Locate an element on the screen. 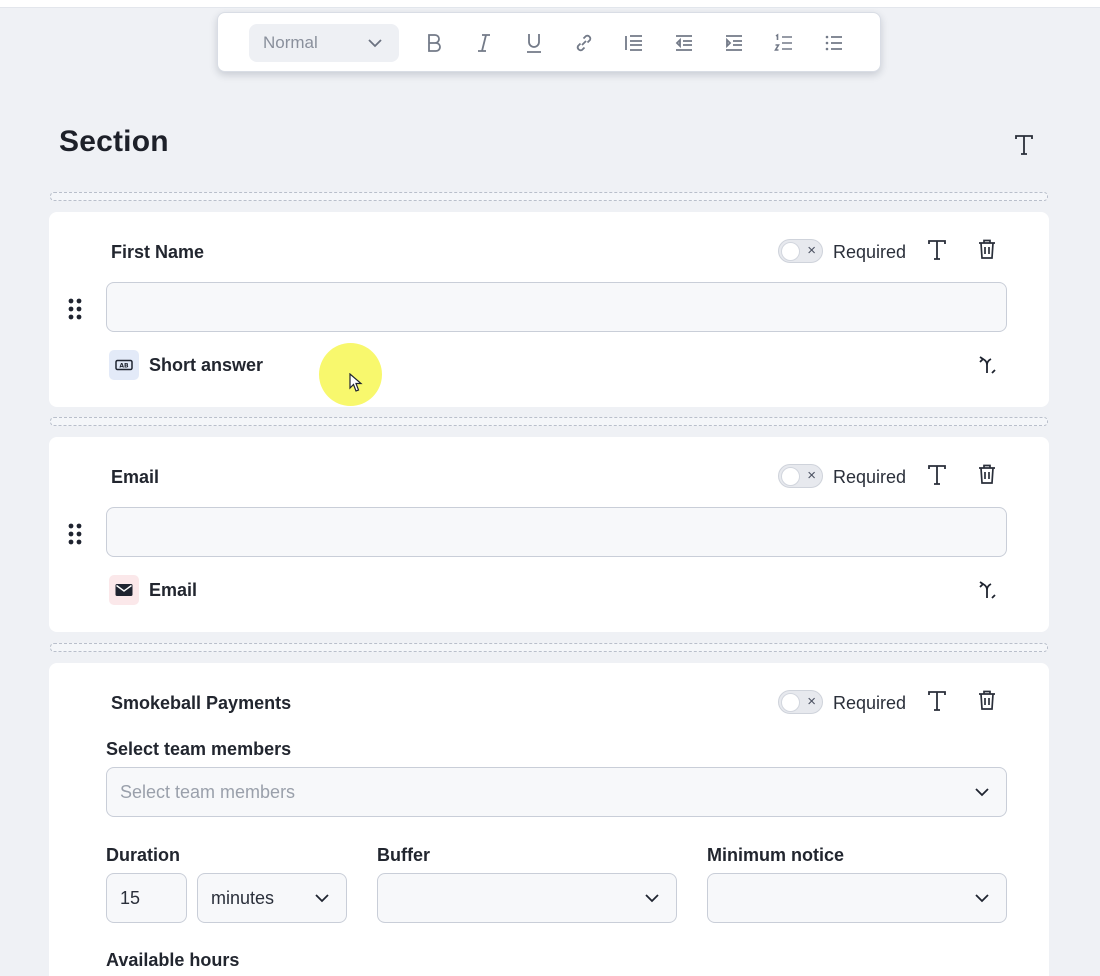  svg-text: AB is located at coordinates (124, 366).